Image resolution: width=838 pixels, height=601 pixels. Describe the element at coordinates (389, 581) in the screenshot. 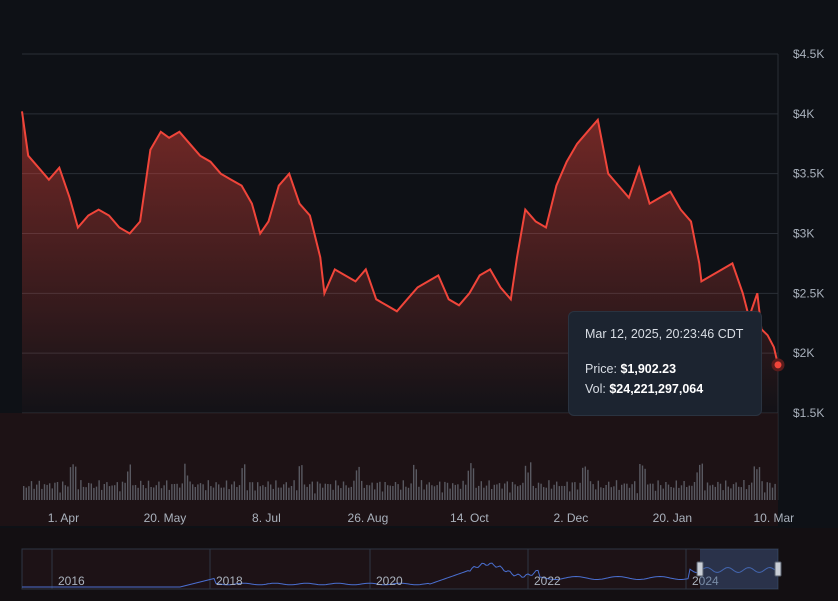

I see `navigator-year: 2020` at that location.